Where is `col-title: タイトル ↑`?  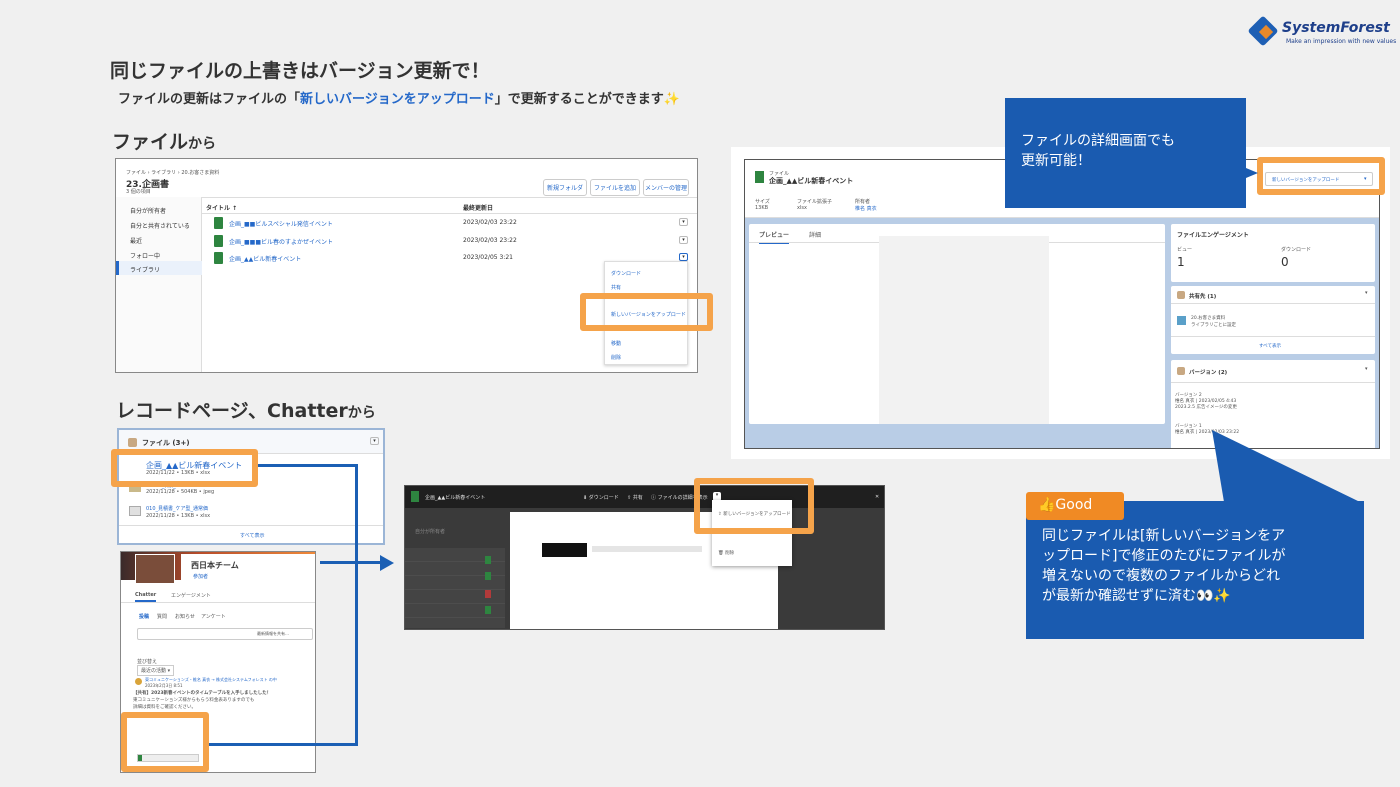 col-title: タイトル ↑ is located at coordinates (221, 207).